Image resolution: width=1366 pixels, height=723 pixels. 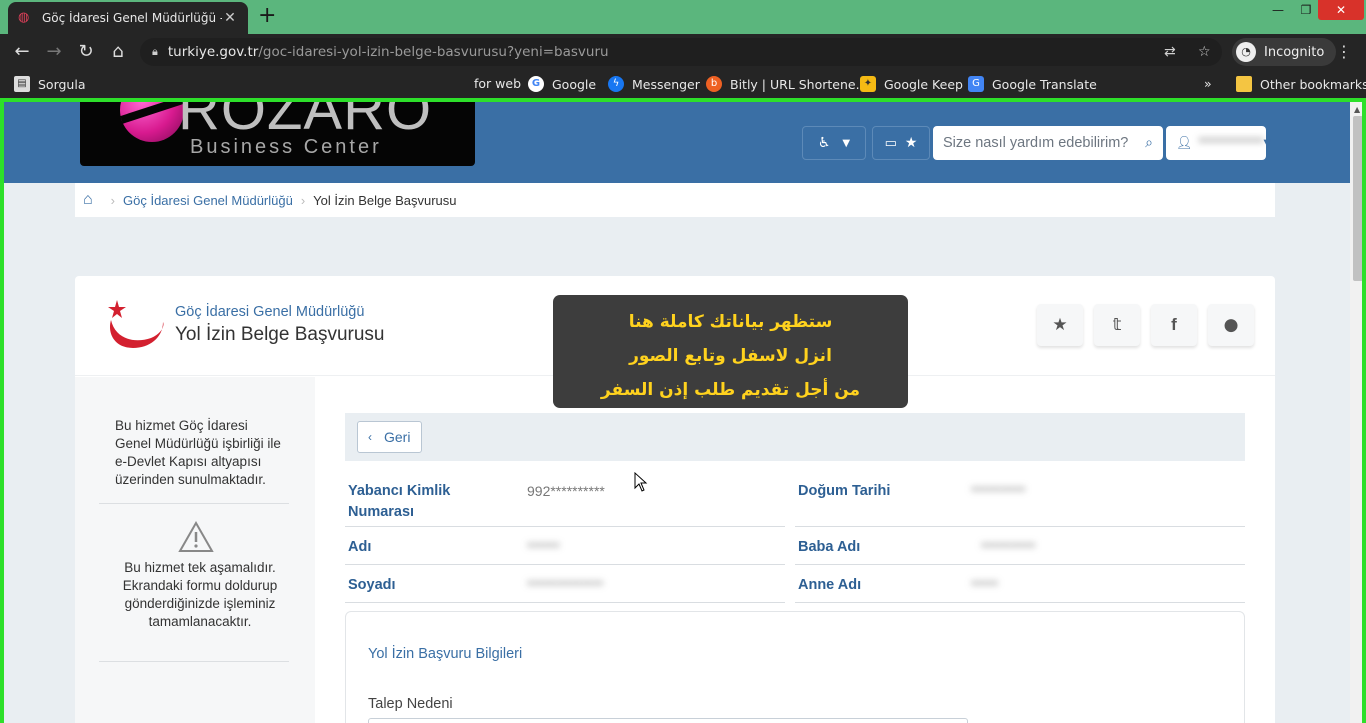 I want to click on close-tab-icon: ✕, so click(x=230, y=18).